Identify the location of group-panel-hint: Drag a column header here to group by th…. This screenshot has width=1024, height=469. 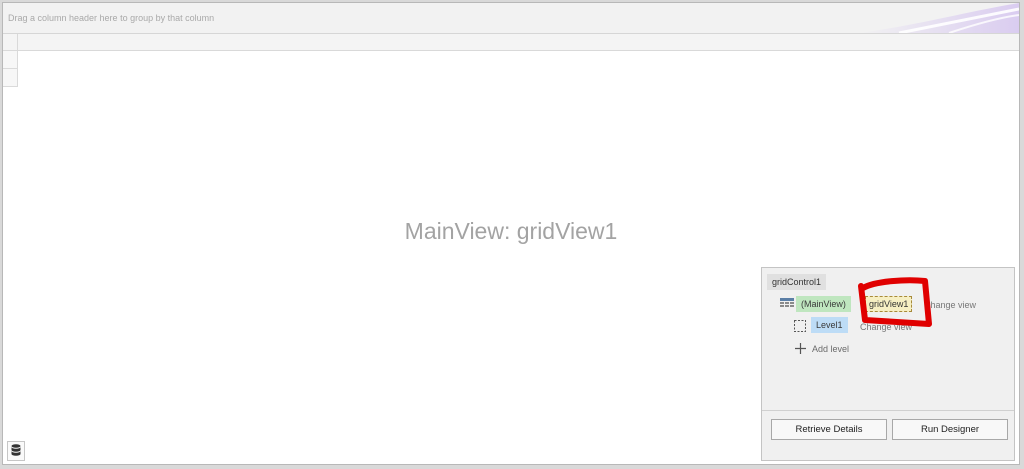
(111, 18).